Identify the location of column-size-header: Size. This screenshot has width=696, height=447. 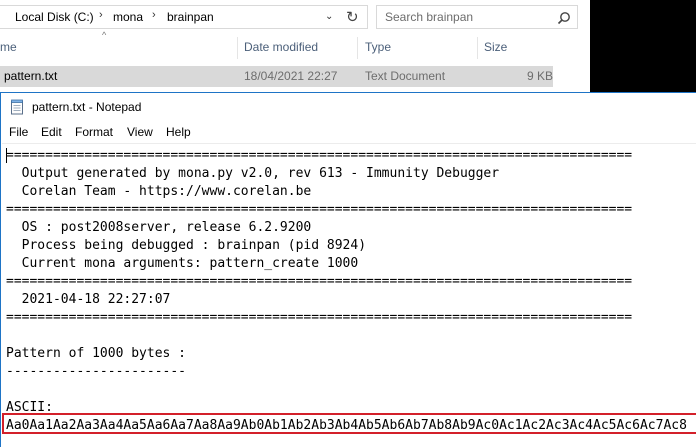
(495, 47).